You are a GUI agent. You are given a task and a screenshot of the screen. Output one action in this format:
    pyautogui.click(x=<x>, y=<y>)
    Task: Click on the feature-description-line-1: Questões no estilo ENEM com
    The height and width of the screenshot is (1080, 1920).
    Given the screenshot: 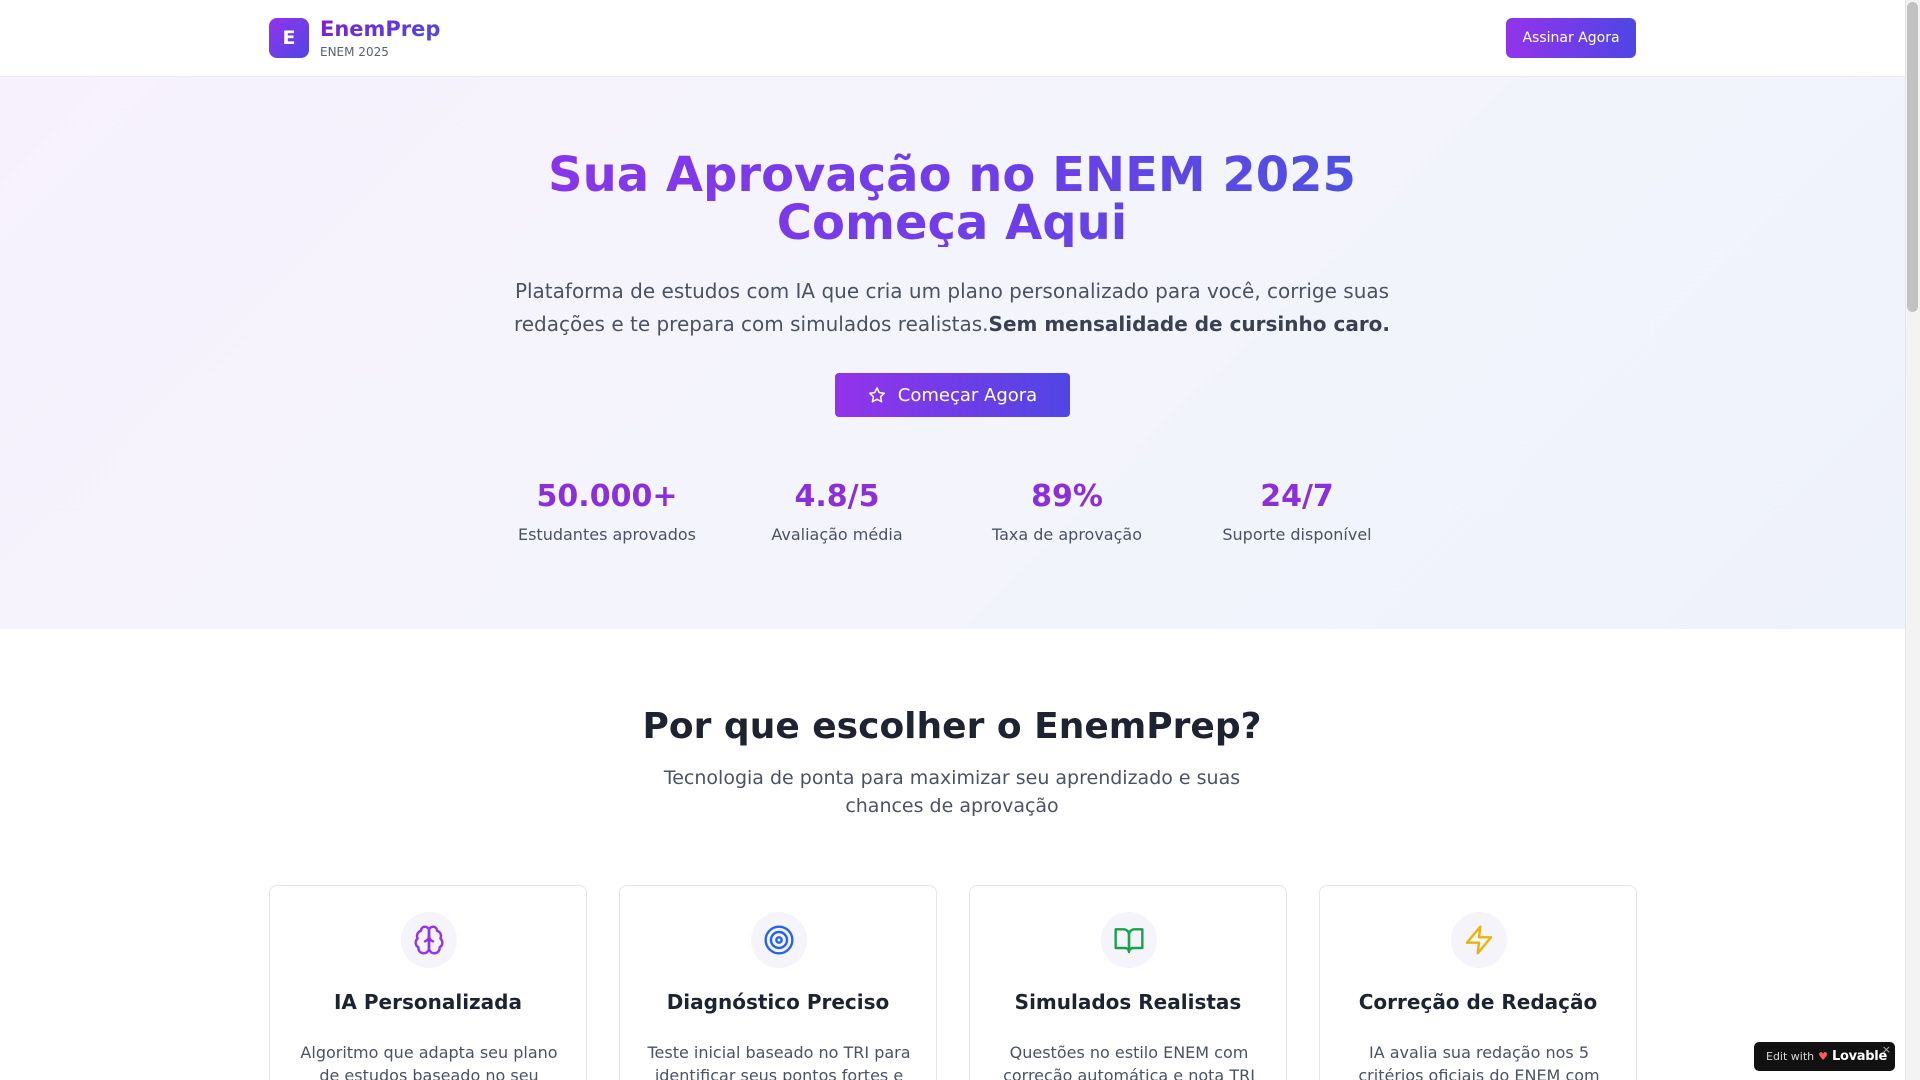 What is the action you would take?
    pyautogui.click(x=1129, y=1052)
    